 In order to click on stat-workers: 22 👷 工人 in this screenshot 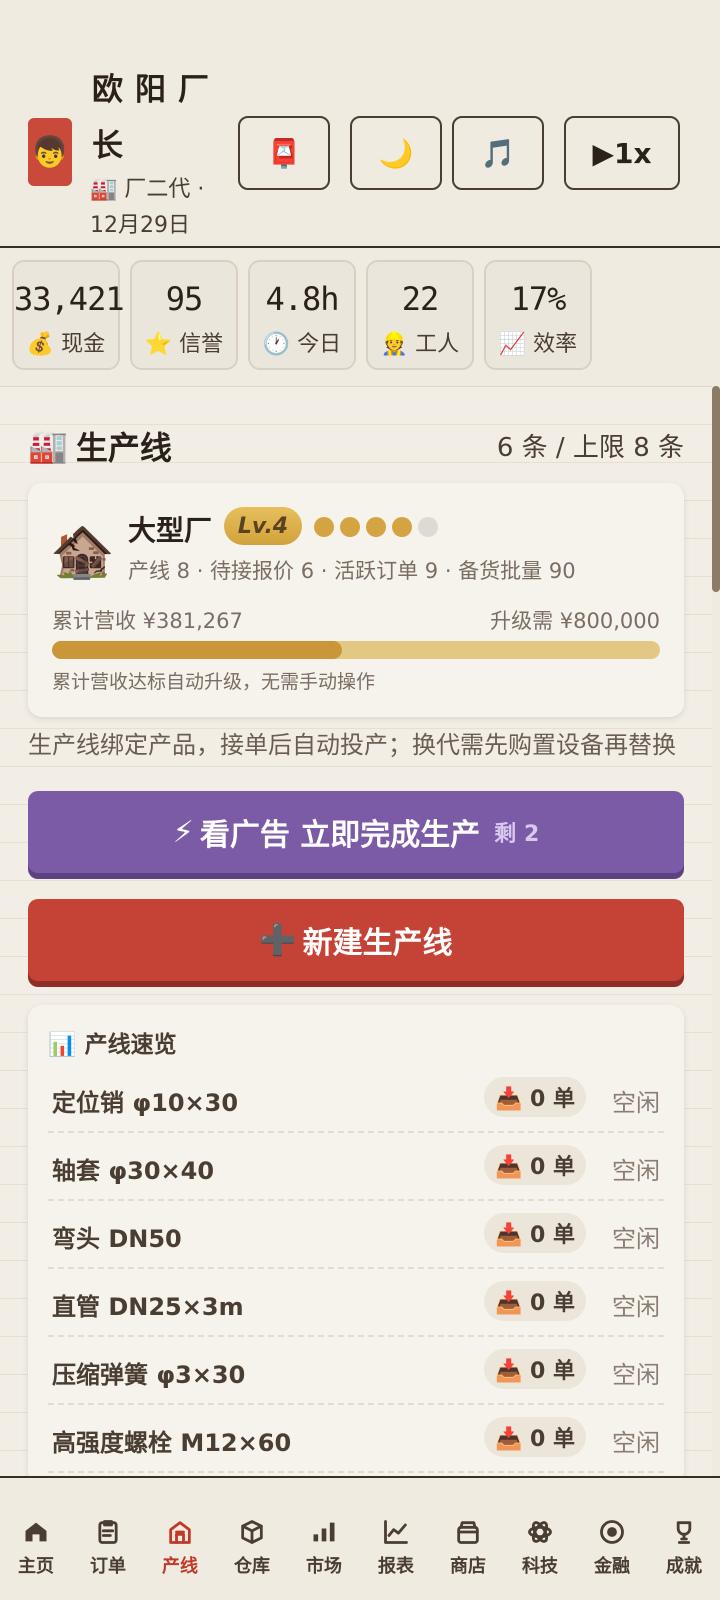, I will do `click(420, 315)`.